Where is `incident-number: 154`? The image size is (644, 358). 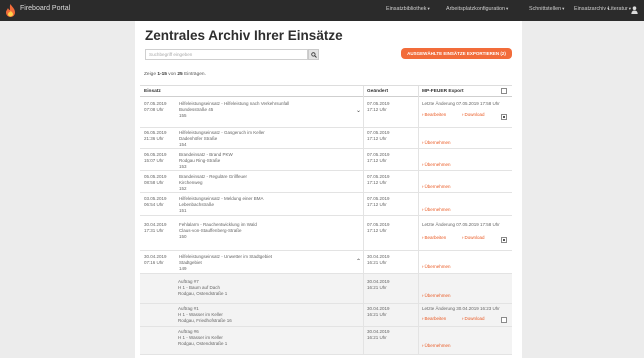 incident-number: 154 is located at coordinates (183, 144).